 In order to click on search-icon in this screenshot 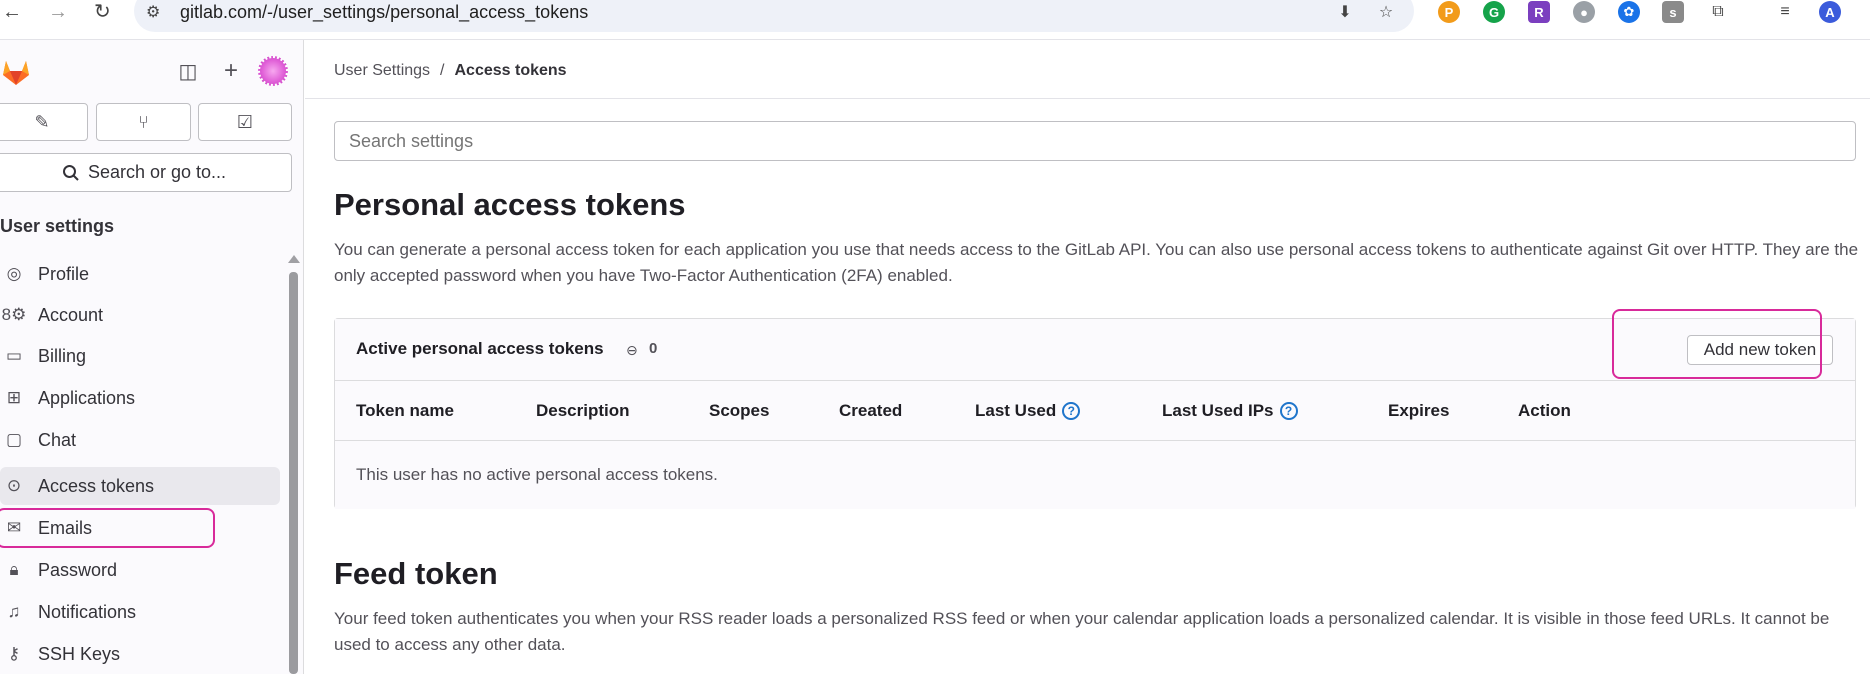, I will do `click(70, 172)`.